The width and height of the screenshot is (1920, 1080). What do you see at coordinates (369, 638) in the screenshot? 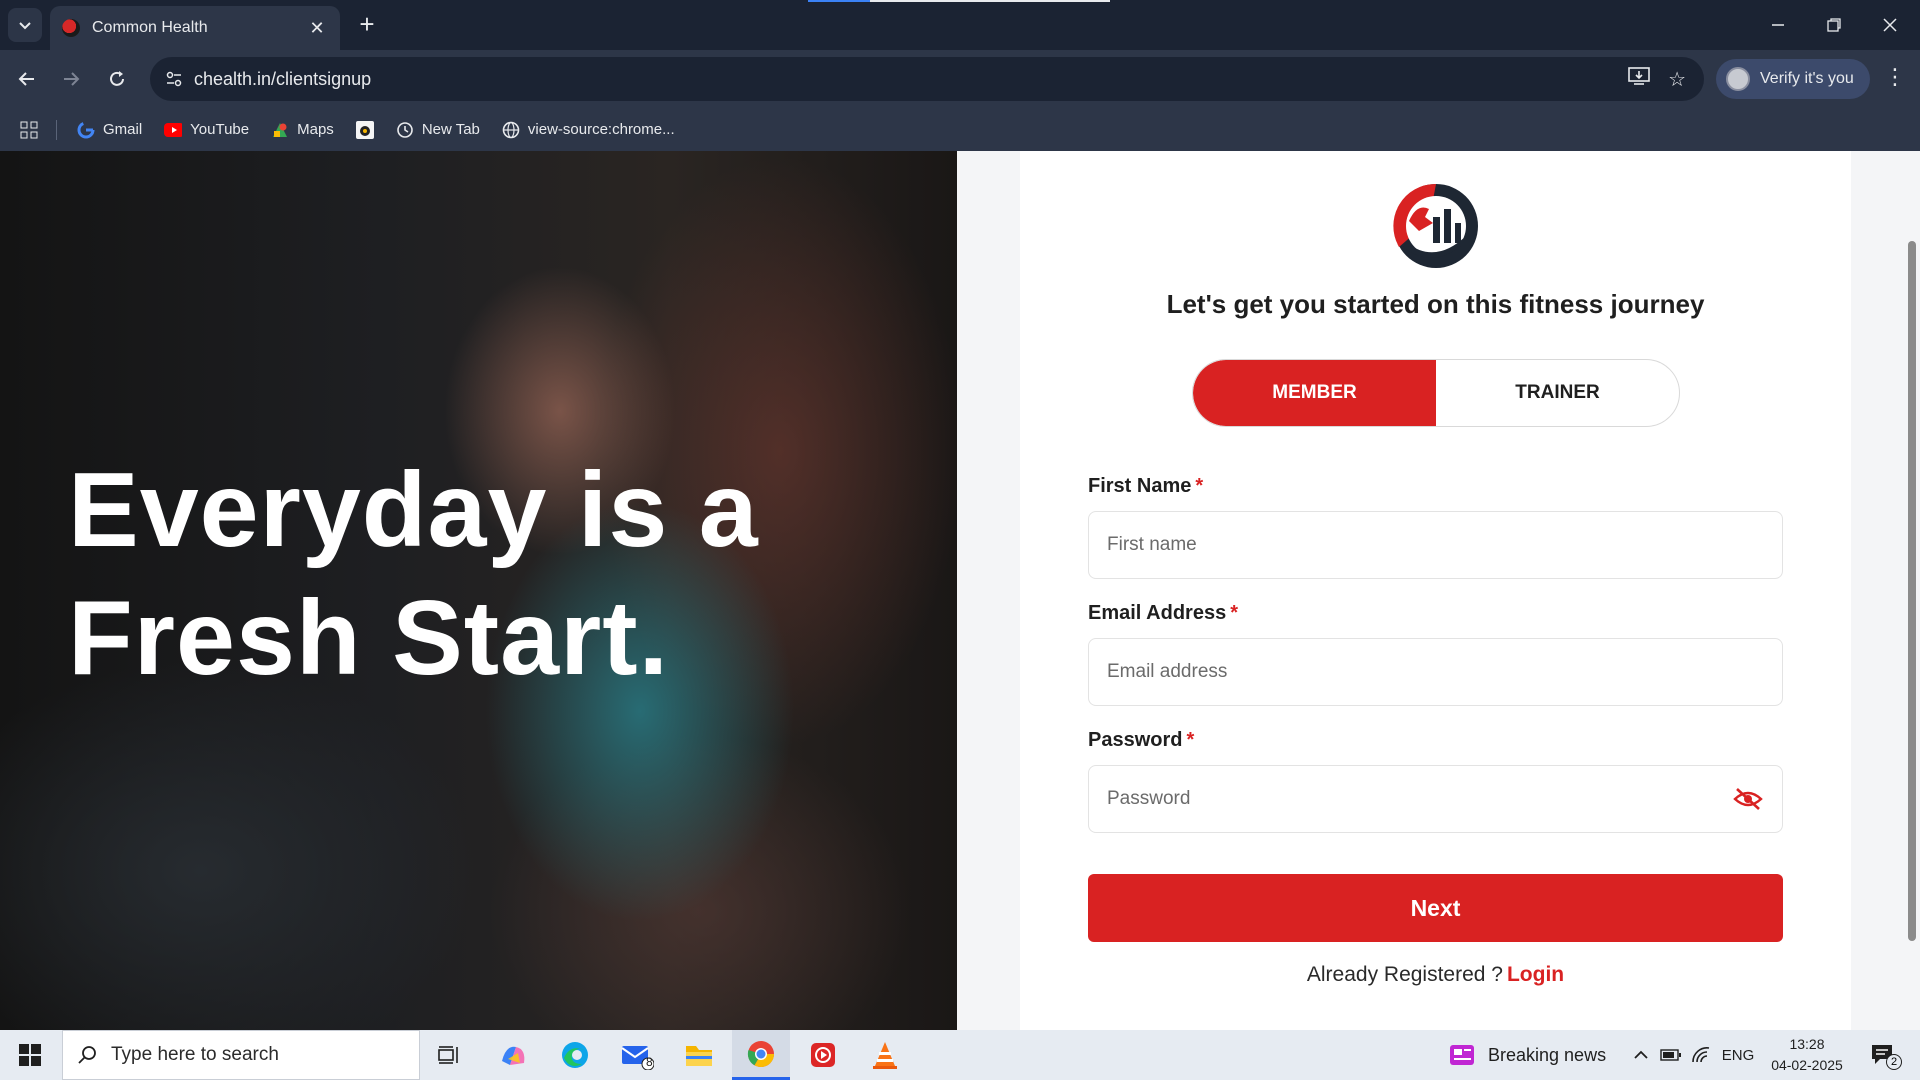
I see `hero-title-line-2: Fresh Start.` at bounding box center [369, 638].